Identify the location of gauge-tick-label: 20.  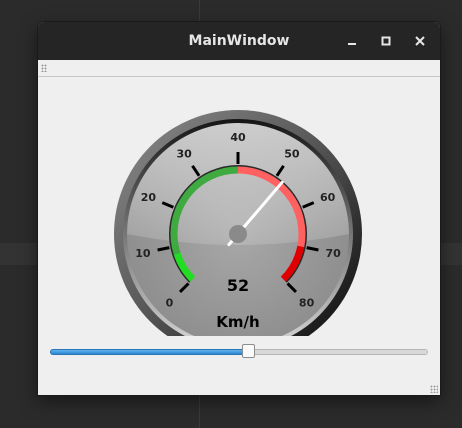
(149, 197).